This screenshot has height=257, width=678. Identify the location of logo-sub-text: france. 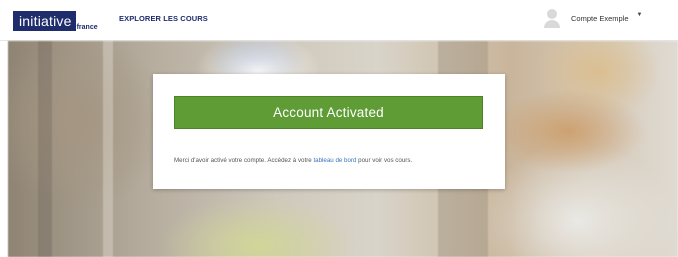
(87, 27).